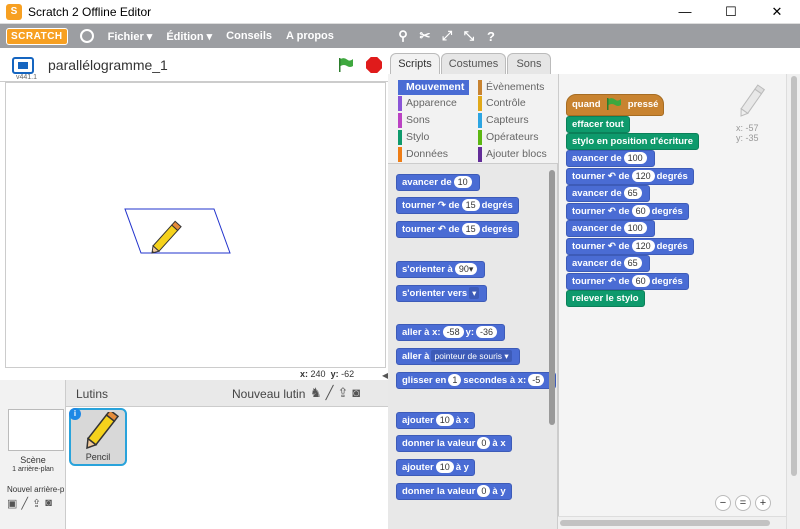 This screenshot has height=529, width=800. I want to click on pencil-sprite, so click(165, 237).